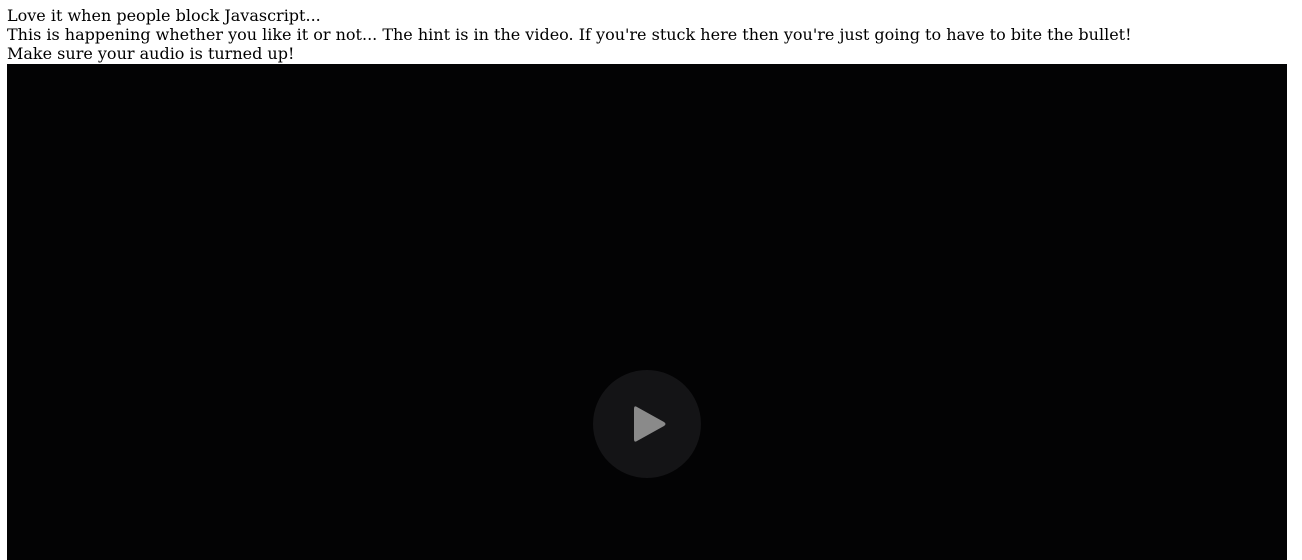 This screenshot has height=560, width=1302. I want to click on play-icon, so click(650, 424).